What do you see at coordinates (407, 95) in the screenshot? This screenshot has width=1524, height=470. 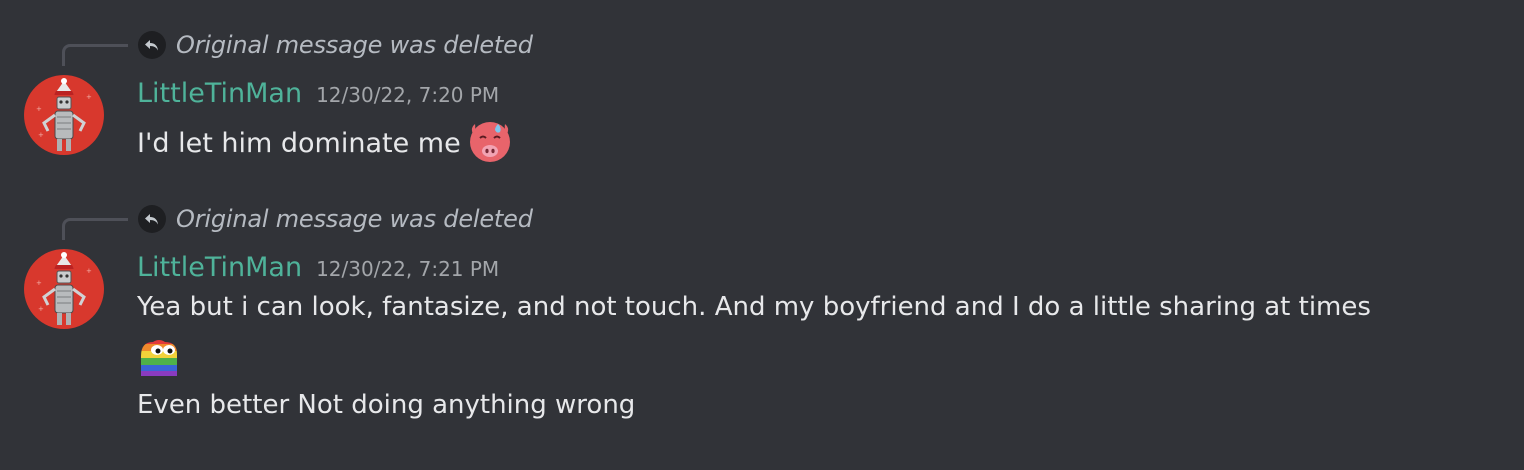 I see `timestamp: 12/30/22, 7:20 PM` at bounding box center [407, 95].